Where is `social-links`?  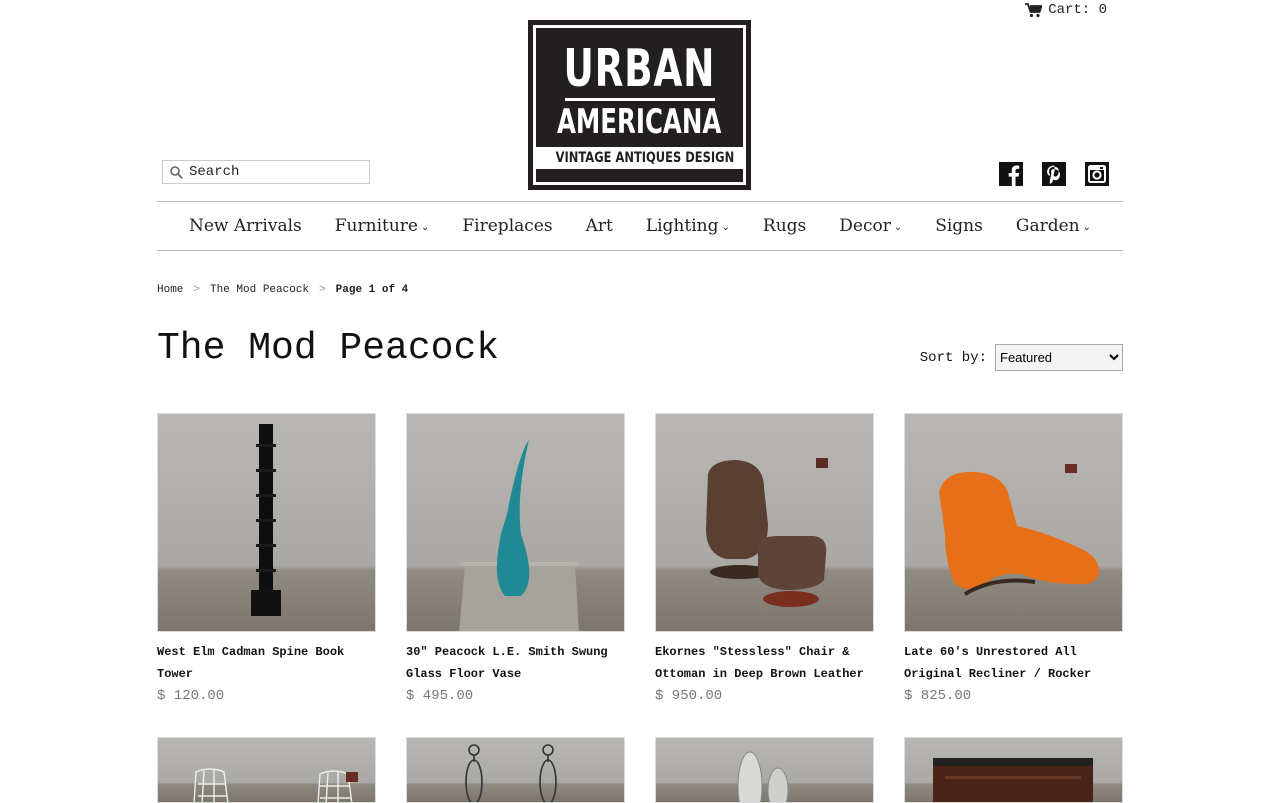
social-links is located at coordinates (1054, 174).